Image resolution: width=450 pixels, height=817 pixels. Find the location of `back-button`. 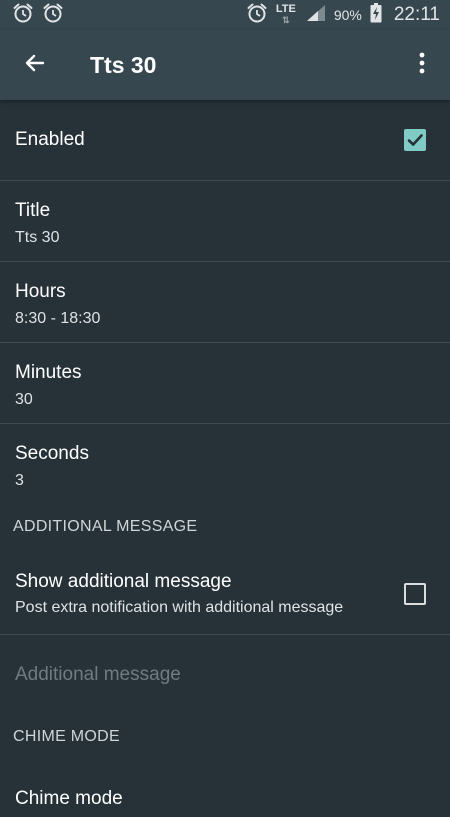

back-button is located at coordinates (35, 65).